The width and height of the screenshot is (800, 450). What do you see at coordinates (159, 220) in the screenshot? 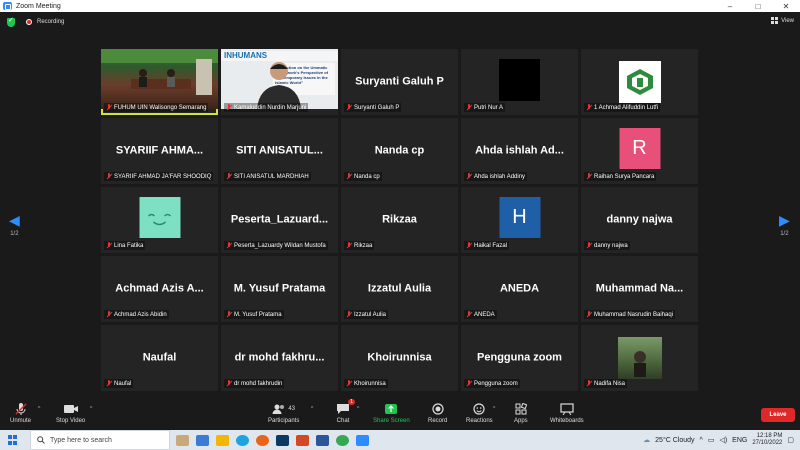
I see `participant-tile: Lina Fatika` at bounding box center [159, 220].